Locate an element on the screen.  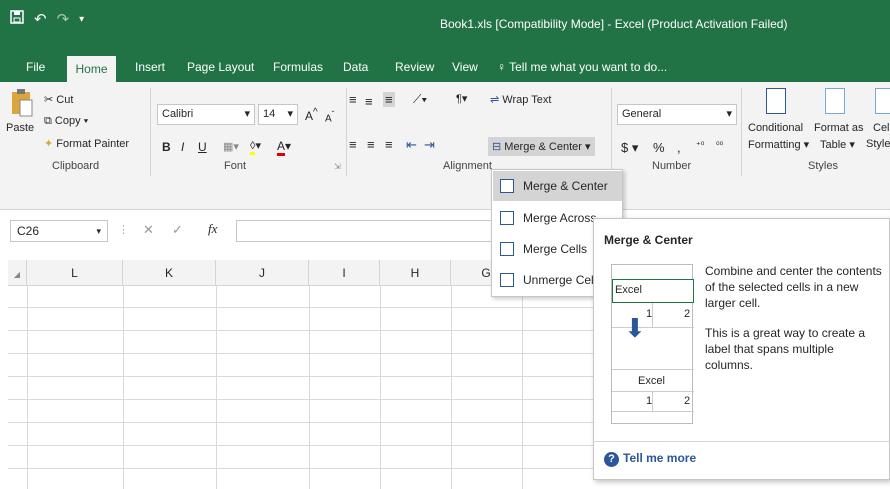
save-icon is located at coordinates (17, 19).